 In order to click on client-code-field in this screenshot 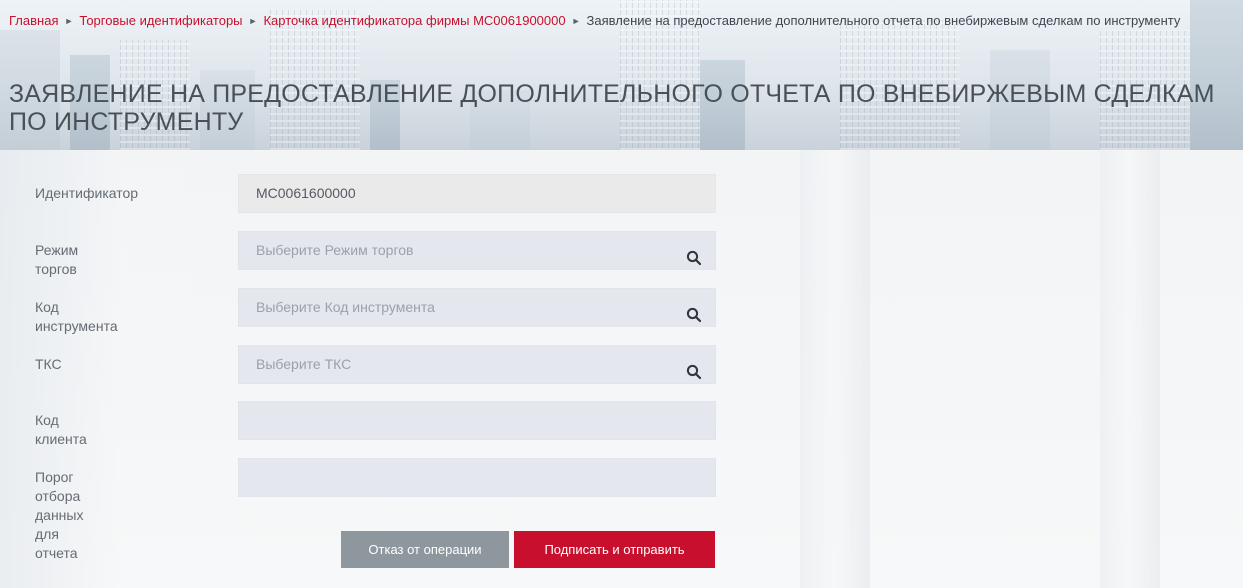, I will do `click(477, 420)`.